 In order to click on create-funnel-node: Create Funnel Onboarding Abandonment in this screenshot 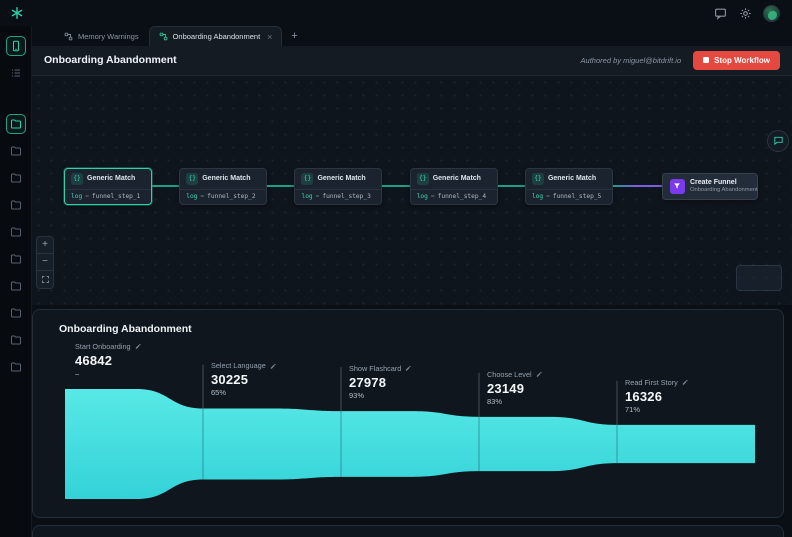, I will do `click(709, 186)`.